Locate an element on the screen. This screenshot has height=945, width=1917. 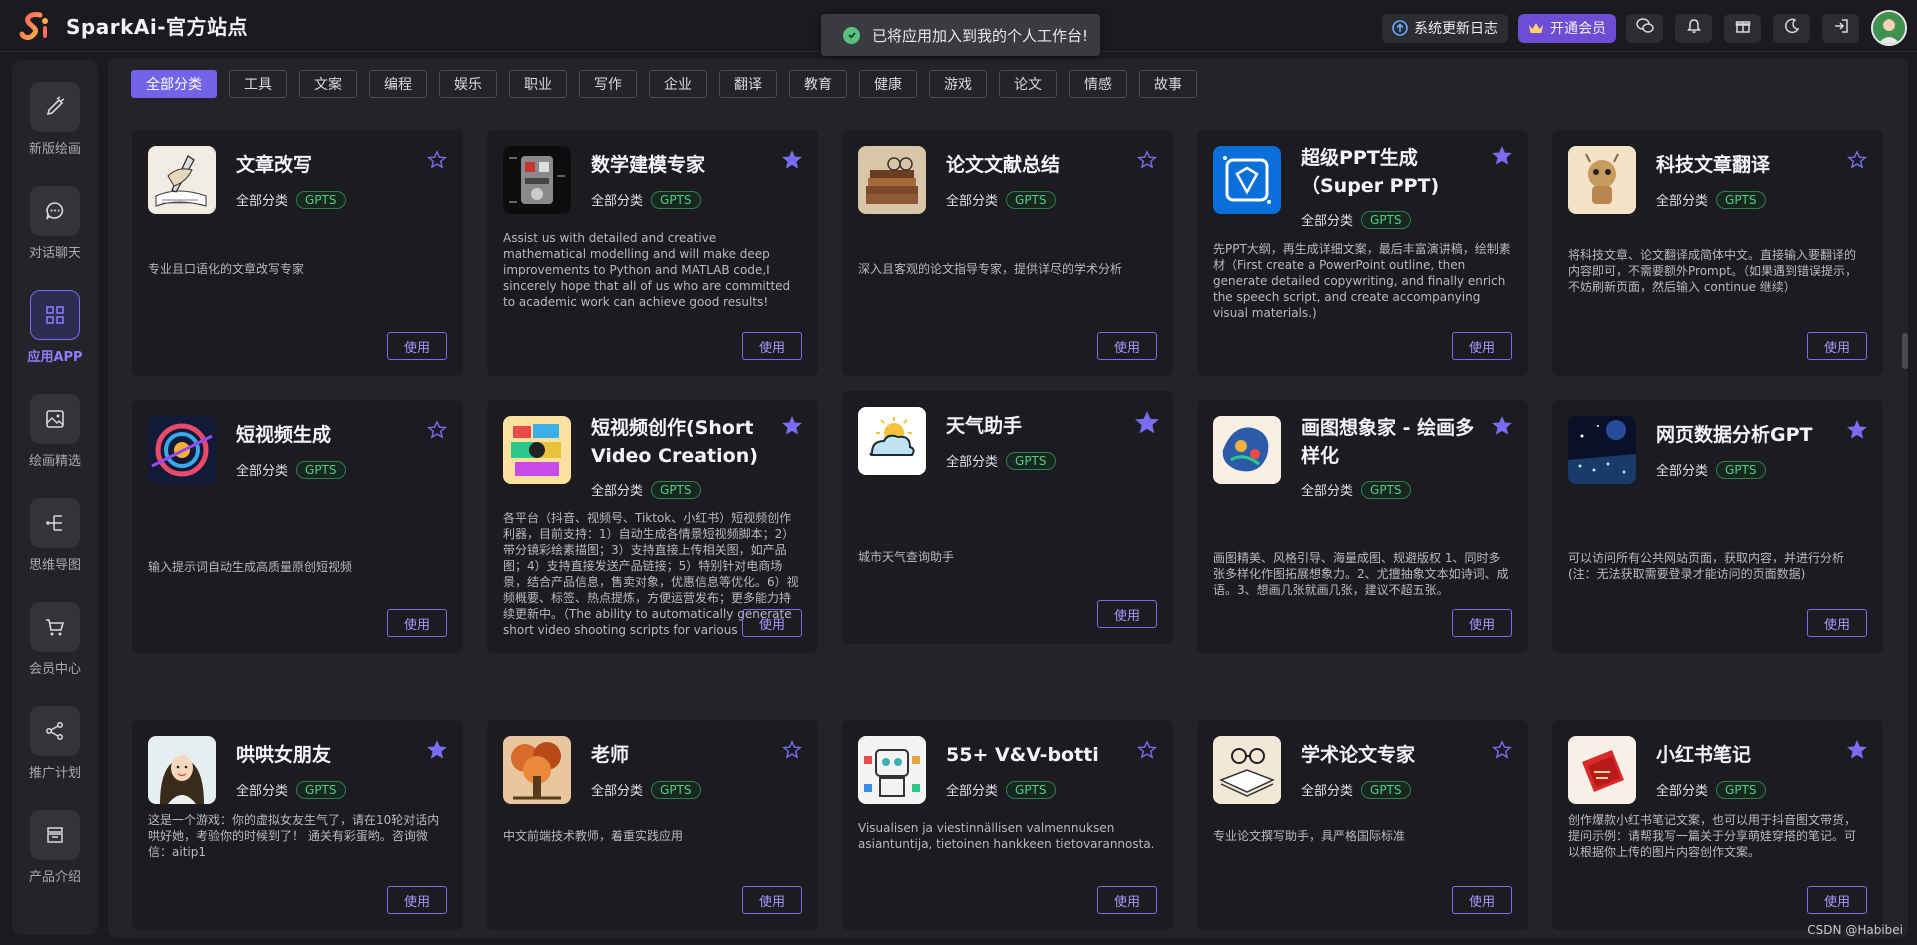
wechat-button is located at coordinates (1644, 28).